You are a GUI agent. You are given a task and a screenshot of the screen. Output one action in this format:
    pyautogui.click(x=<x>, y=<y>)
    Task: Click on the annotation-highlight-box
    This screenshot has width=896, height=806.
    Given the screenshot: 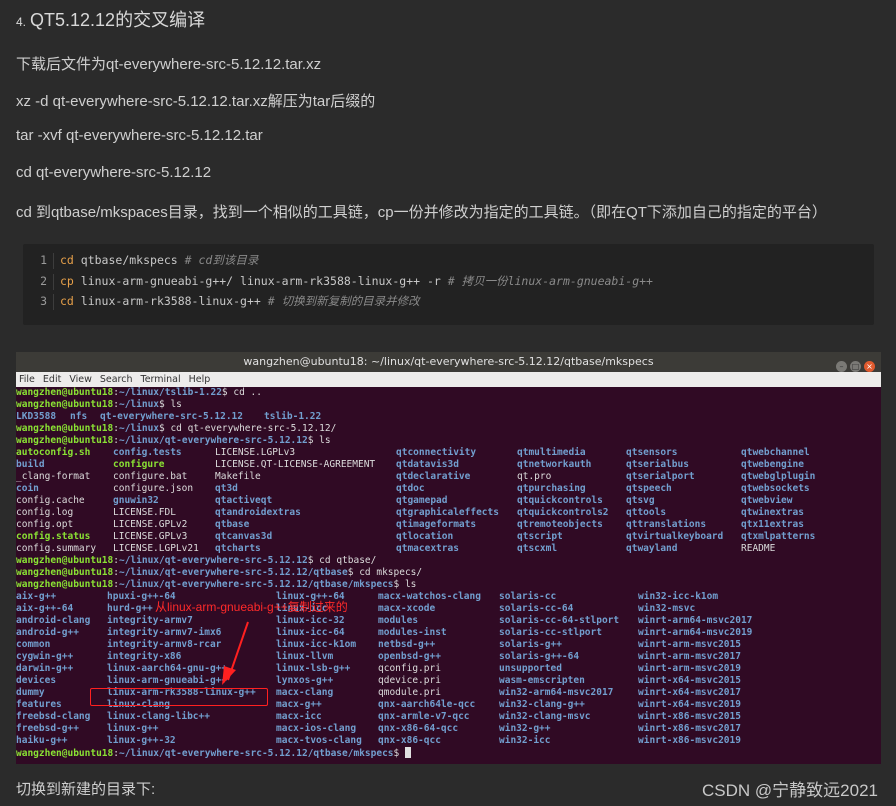 What is the action you would take?
    pyautogui.click(x=179, y=697)
    